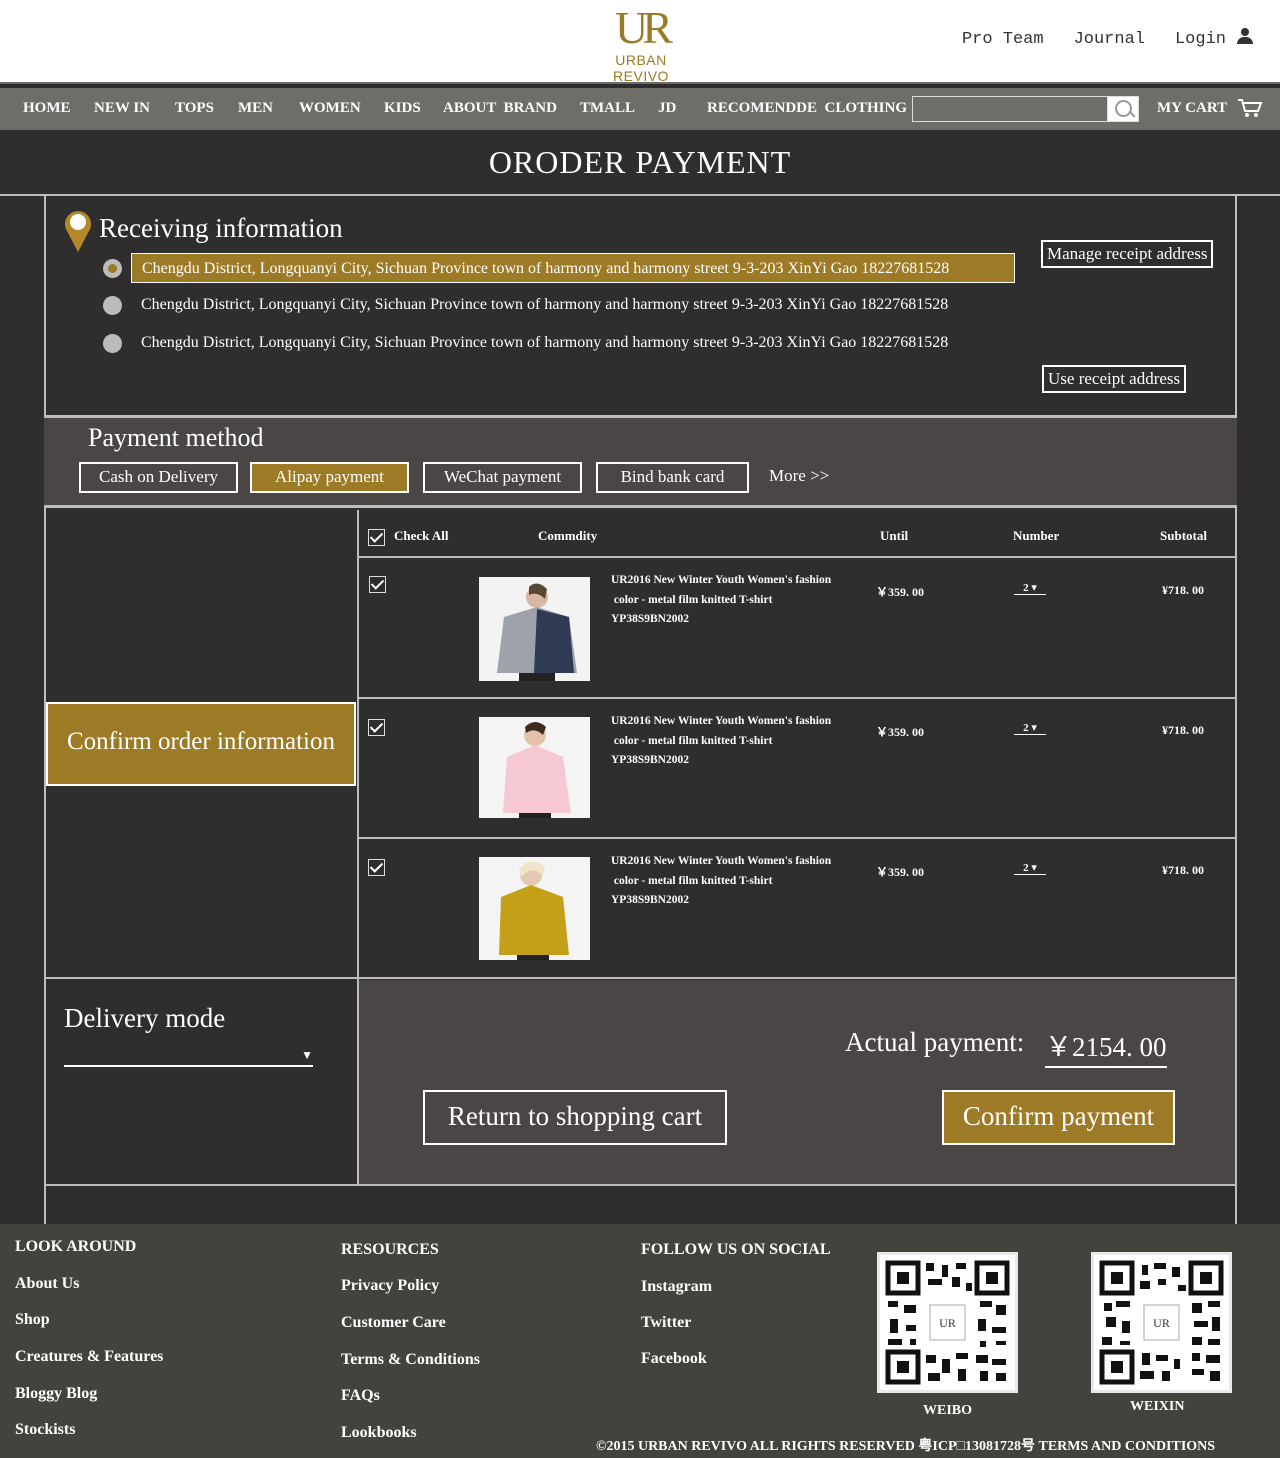 The width and height of the screenshot is (1280, 1458). I want to click on delivery-mode-select: ▼, so click(188, 1057).